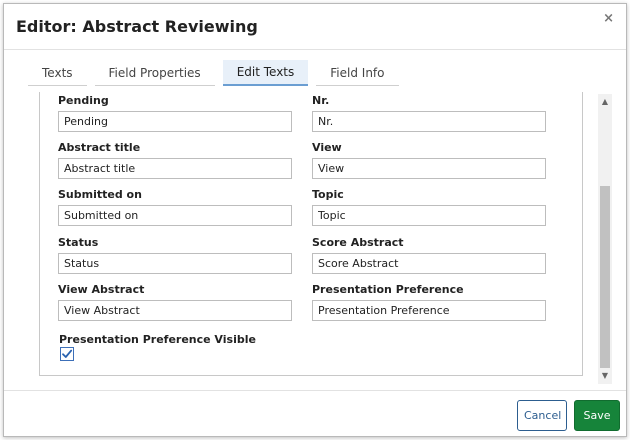 The width and height of the screenshot is (630, 440). I want to click on tab-edit-texts: Edit Texts, so click(265, 73).